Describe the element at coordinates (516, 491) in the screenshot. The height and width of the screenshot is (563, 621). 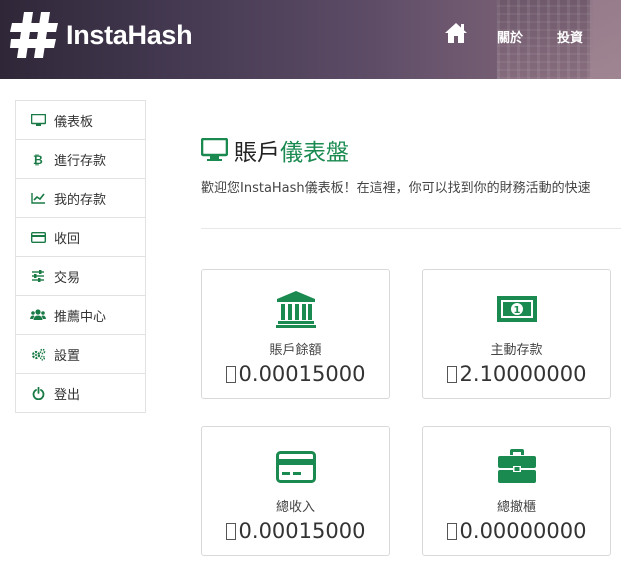
I see `stat-card-total-withdrawn: 總撤櫃 0.00000000` at that location.